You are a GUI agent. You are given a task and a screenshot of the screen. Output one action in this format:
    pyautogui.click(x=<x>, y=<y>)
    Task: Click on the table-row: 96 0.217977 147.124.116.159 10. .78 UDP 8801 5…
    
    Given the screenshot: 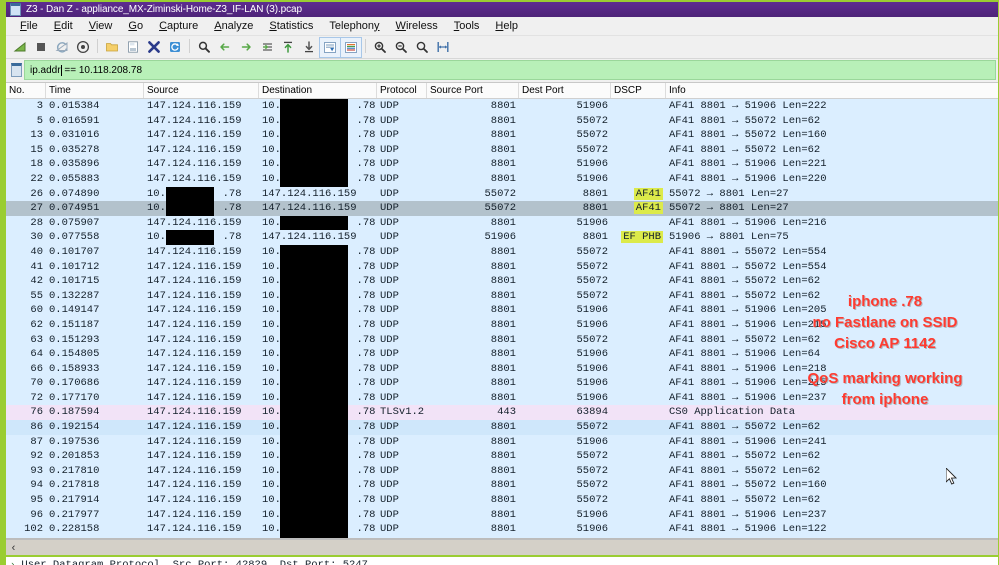 What is the action you would take?
    pyautogui.click(x=502, y=515)
    